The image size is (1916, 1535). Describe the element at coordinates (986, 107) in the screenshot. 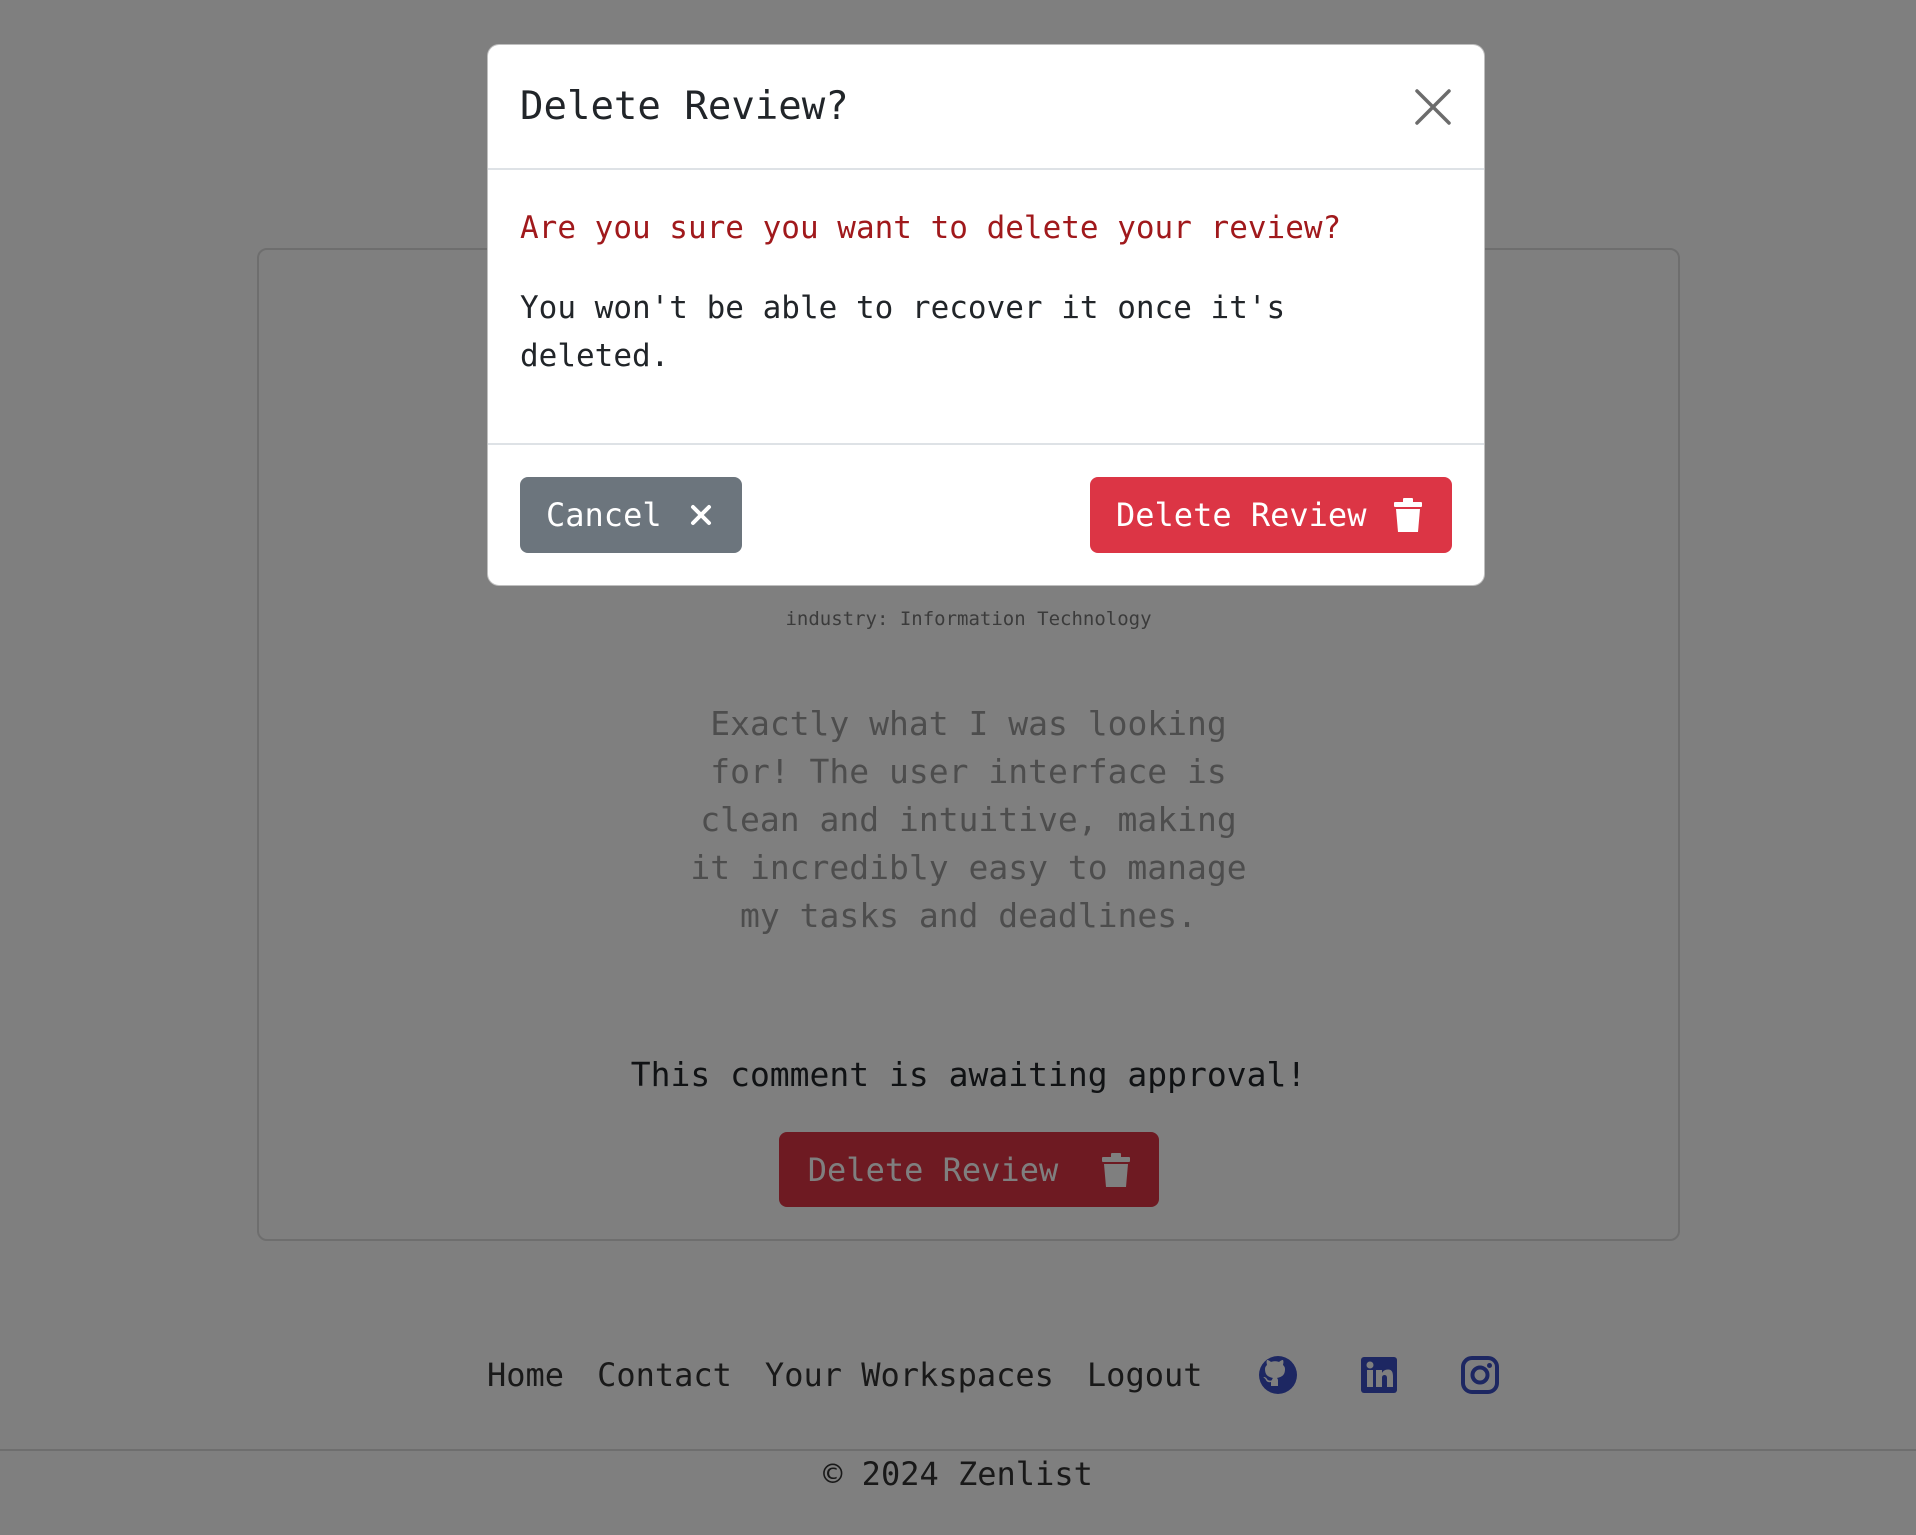

I see `modal-header: Delete Review?` at that location.